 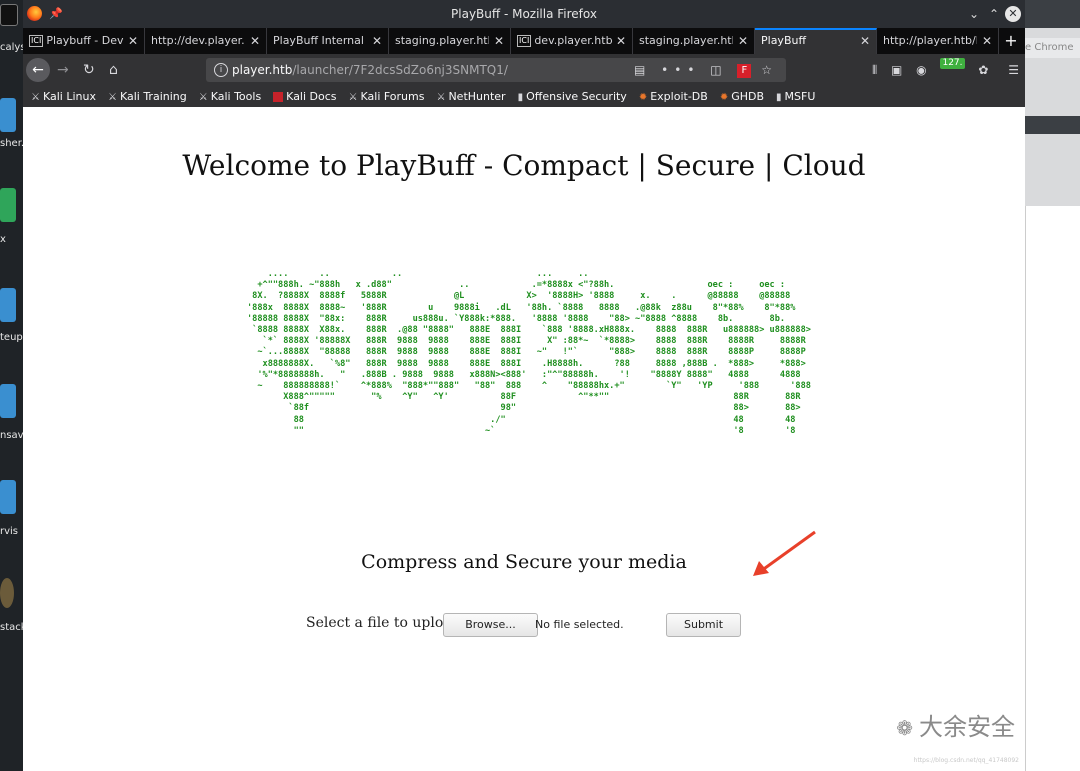 What do you see at coordinates (579, 624) in the screenshot?
I see `file-status: No file selected.` at bounding box center [579, 624].